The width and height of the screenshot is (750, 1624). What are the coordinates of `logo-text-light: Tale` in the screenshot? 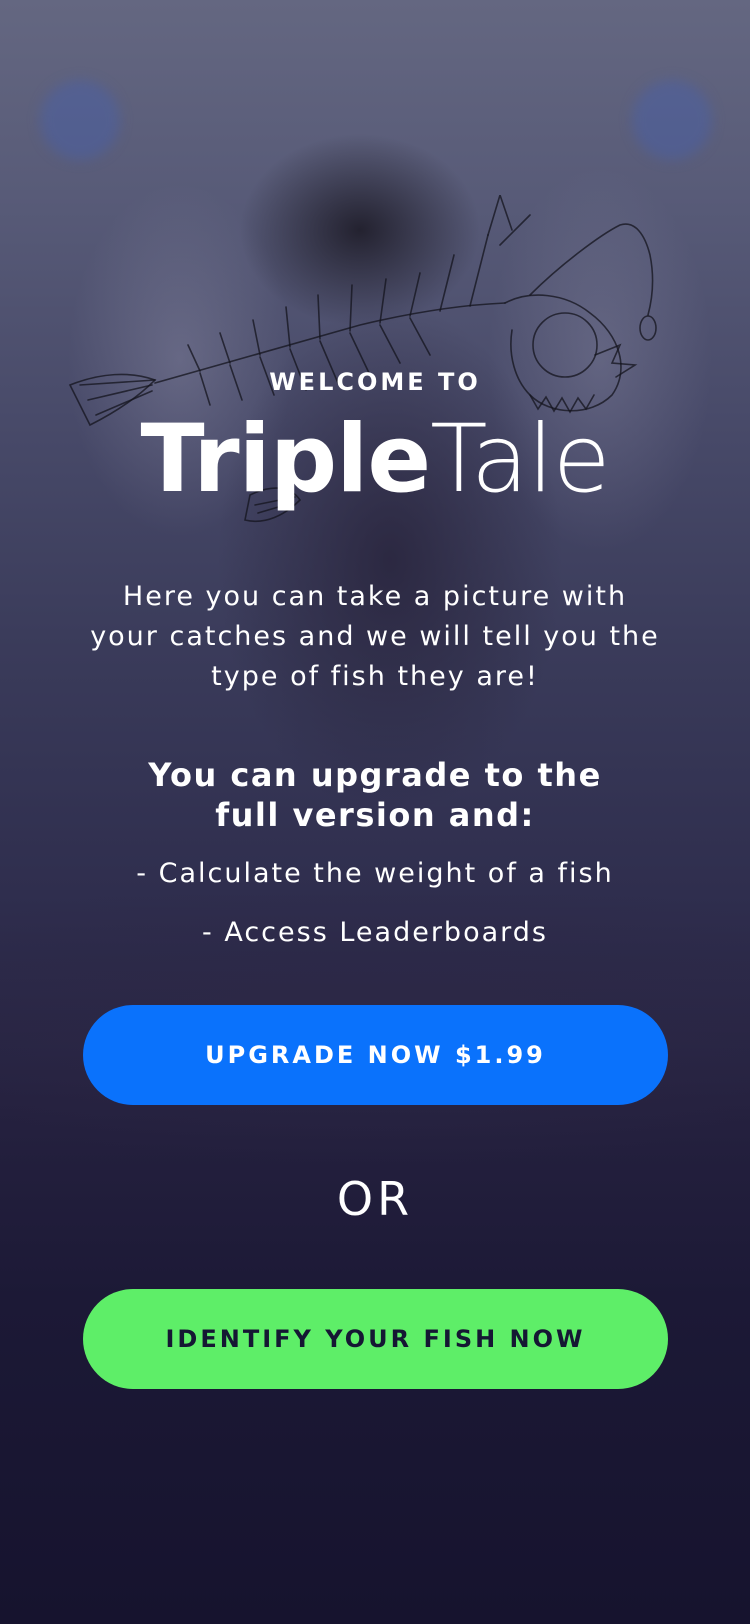 It's located at (520, 459).